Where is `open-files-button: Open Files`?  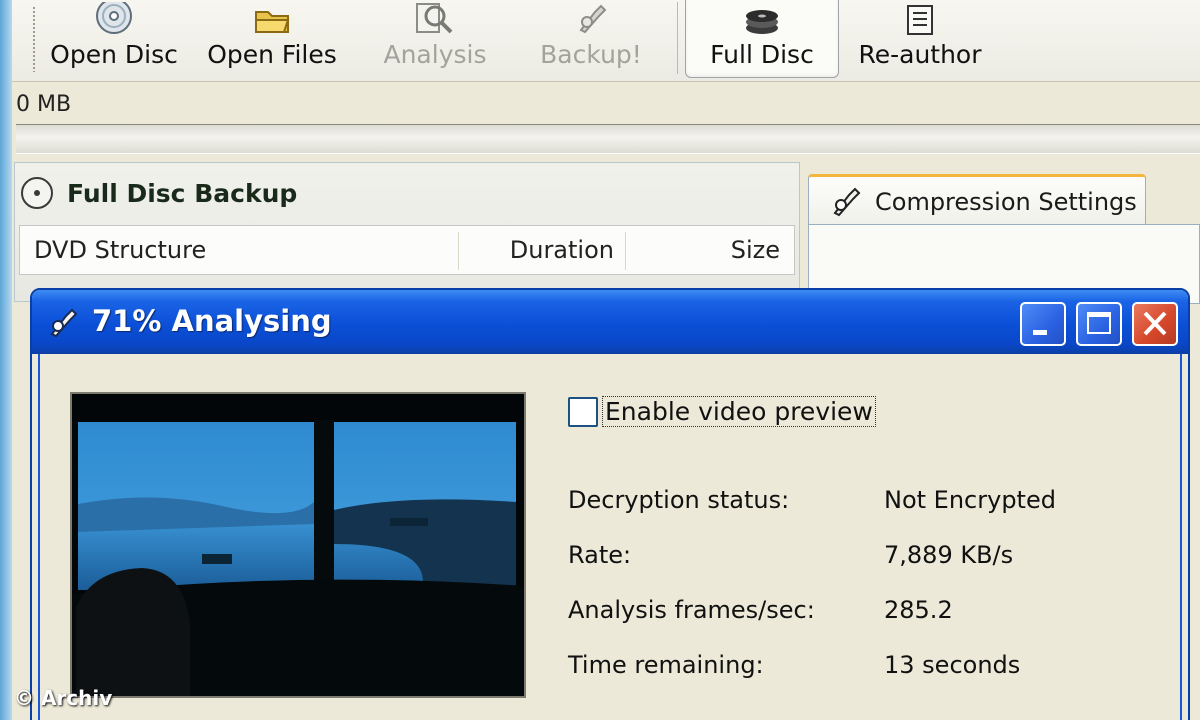 open-files-button: Open Files is located at coordinates (272, 39).